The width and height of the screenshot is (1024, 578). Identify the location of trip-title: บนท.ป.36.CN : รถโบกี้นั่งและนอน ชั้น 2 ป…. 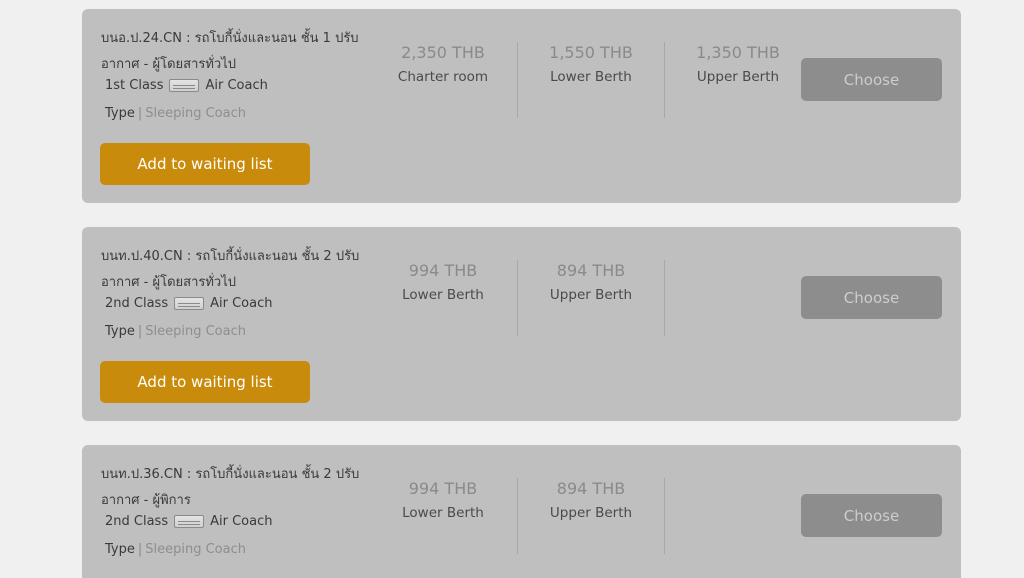
(230, 487).